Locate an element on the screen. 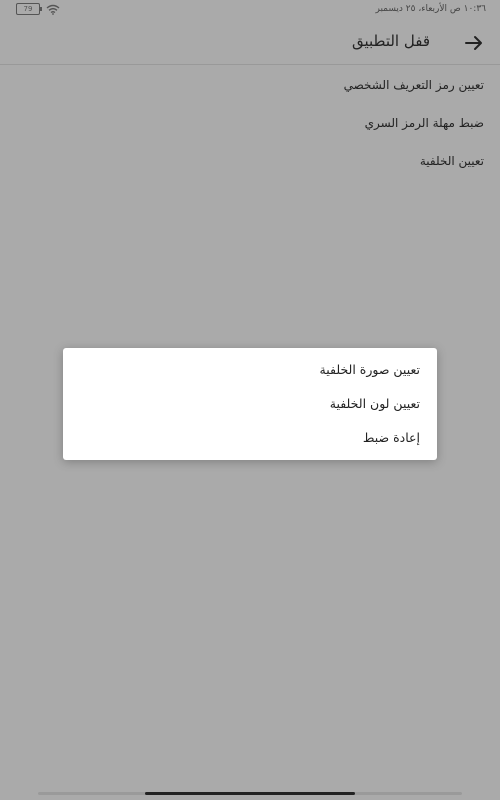 This screenshot has width=500, height=800. settings-item-set-background: تعيين الخلفية is located at coordinates (250, 161).